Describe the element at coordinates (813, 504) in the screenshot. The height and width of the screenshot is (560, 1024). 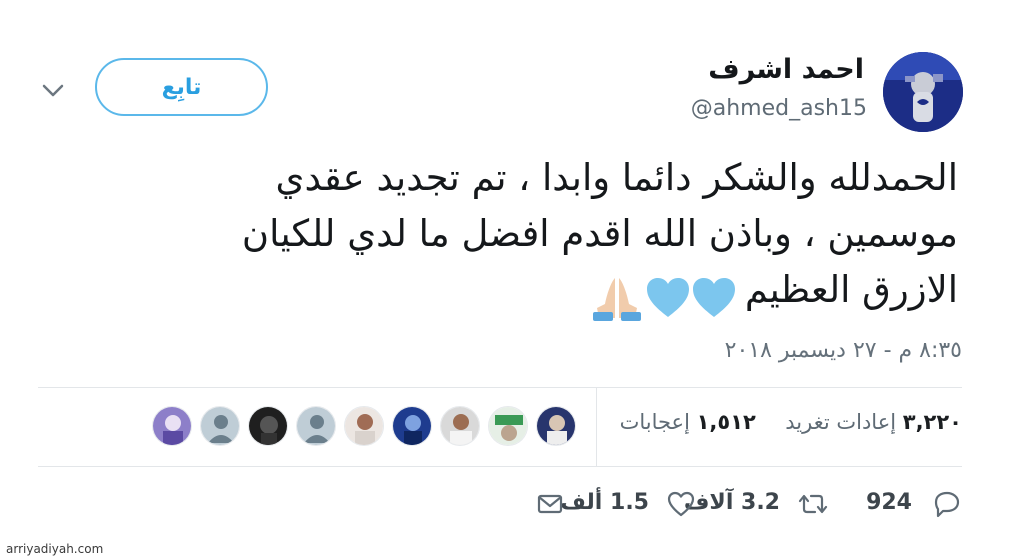
I see `retweet-icon` at that location.